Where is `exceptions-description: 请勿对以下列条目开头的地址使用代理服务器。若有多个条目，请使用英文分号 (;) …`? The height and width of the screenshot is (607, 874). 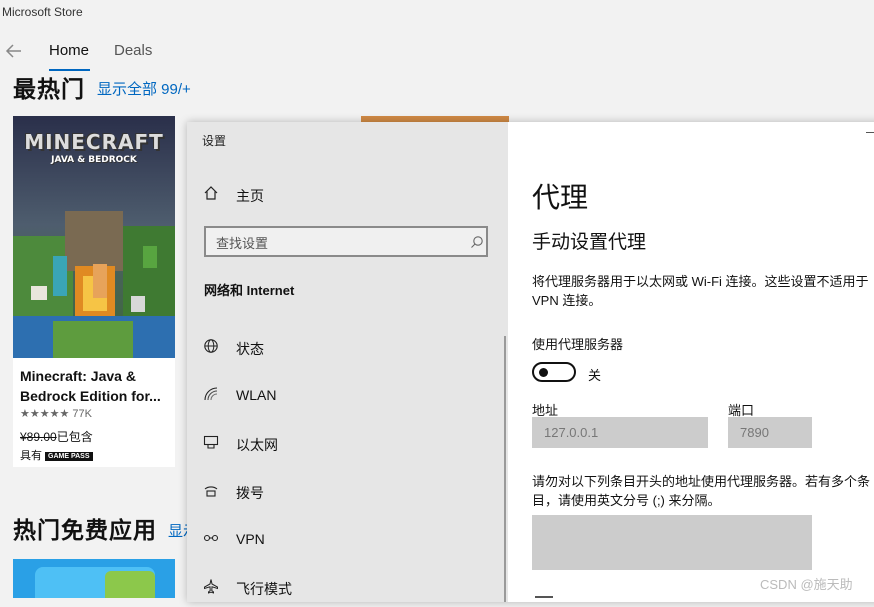
exceptions-description: 请勿对以下列条目开头的地址使用代理服务器。若有多个条目，请使用英文分号 (;) … is located at coordinates (701, 491).